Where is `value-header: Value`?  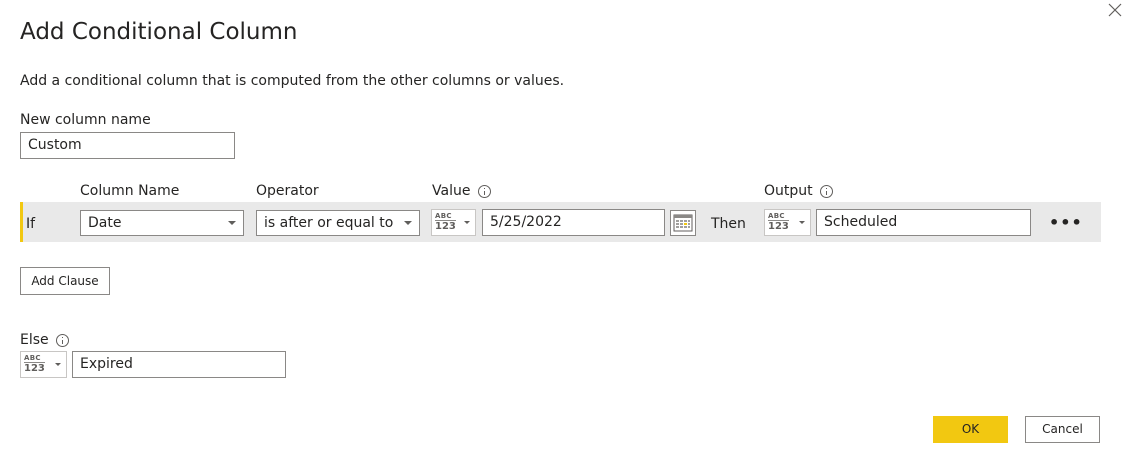 value-header: Value is located at coordinates (461, 191).